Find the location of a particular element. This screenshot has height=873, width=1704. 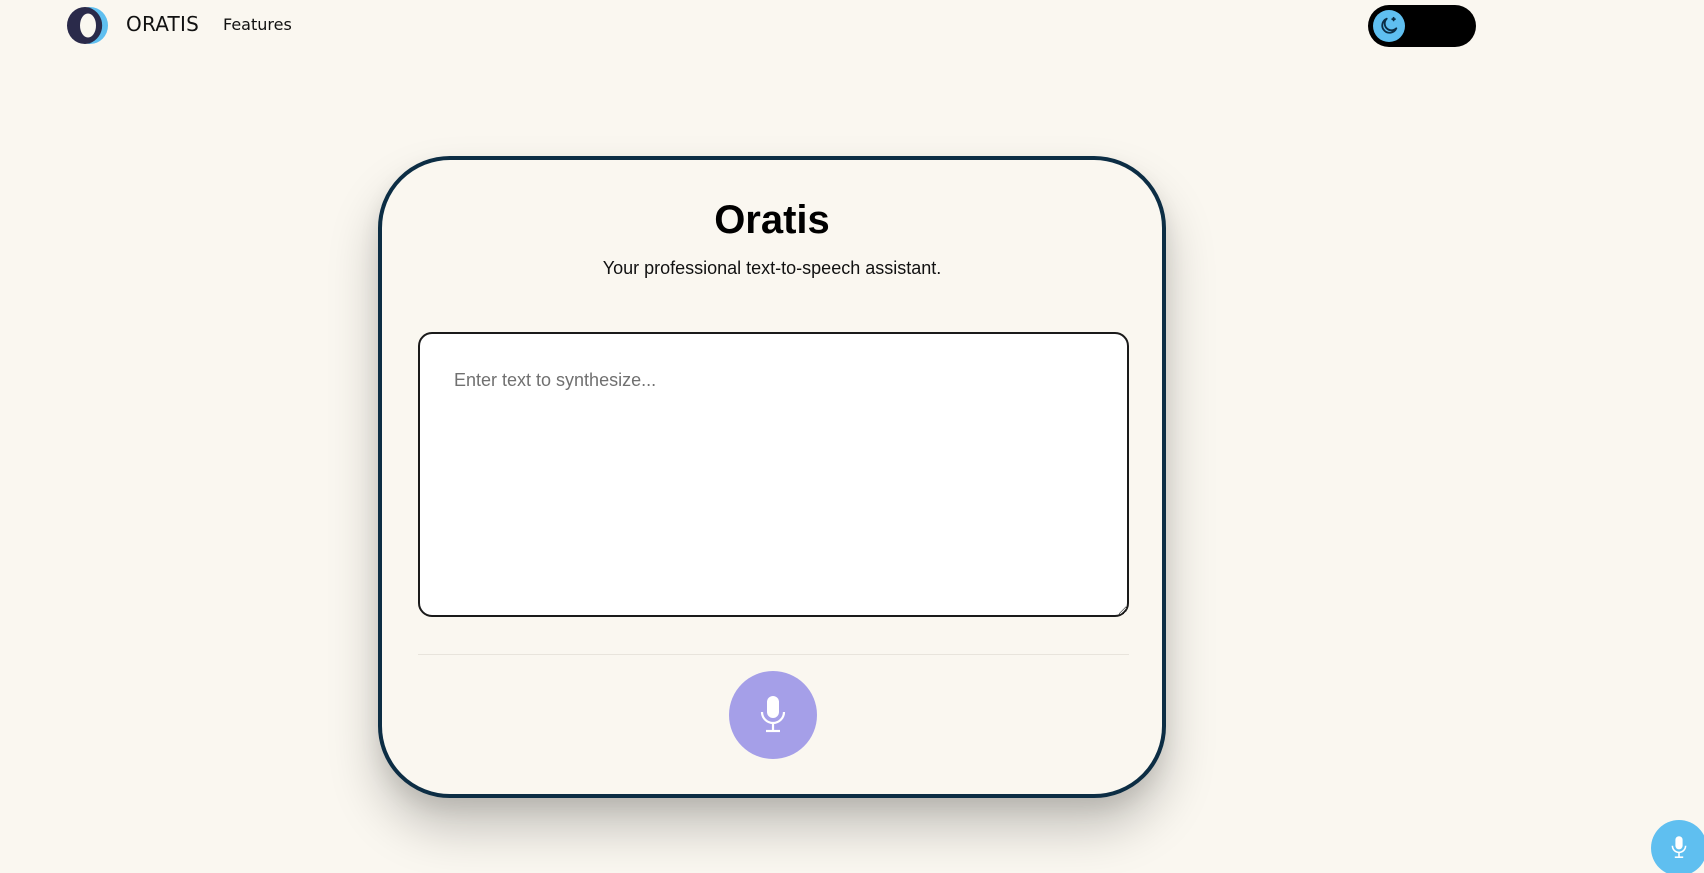

page-title: Oratis is located at coordinates (772, 220).